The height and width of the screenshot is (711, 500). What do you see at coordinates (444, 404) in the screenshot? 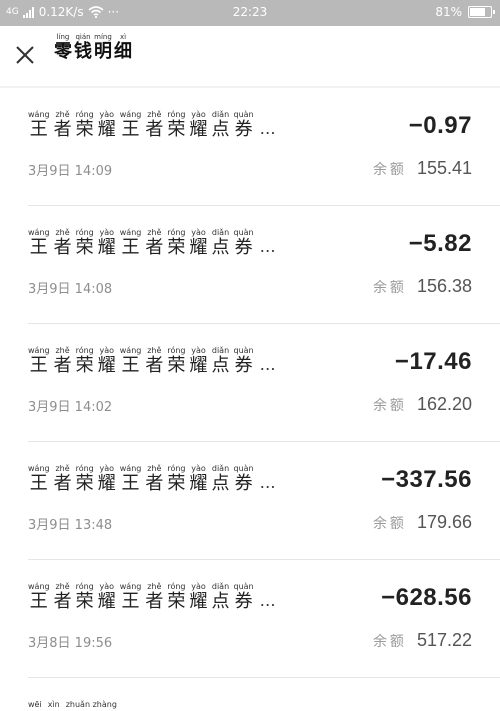
I see `balance-value: 162.20` at bounding box center [444, 404].